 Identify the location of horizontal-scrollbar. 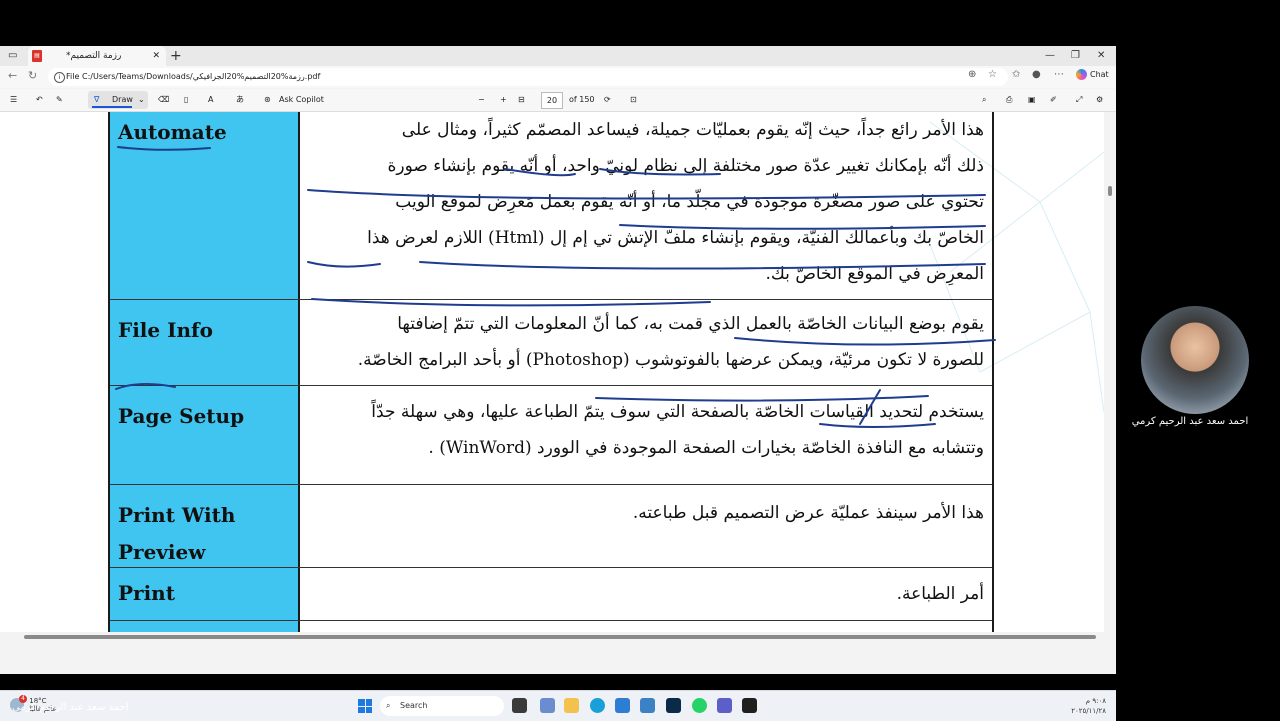
(558, 637).